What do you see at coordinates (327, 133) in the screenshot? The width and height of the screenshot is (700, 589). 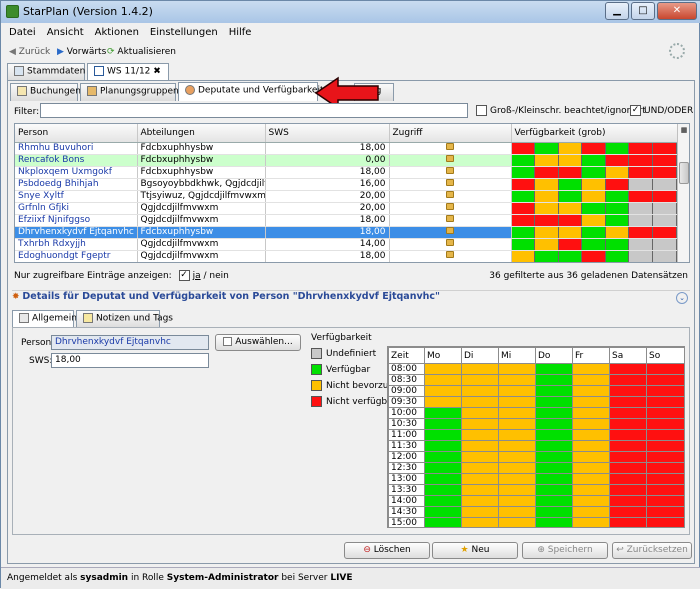 I see `column-header-sws: SWS` at bounding box center [327, 133].